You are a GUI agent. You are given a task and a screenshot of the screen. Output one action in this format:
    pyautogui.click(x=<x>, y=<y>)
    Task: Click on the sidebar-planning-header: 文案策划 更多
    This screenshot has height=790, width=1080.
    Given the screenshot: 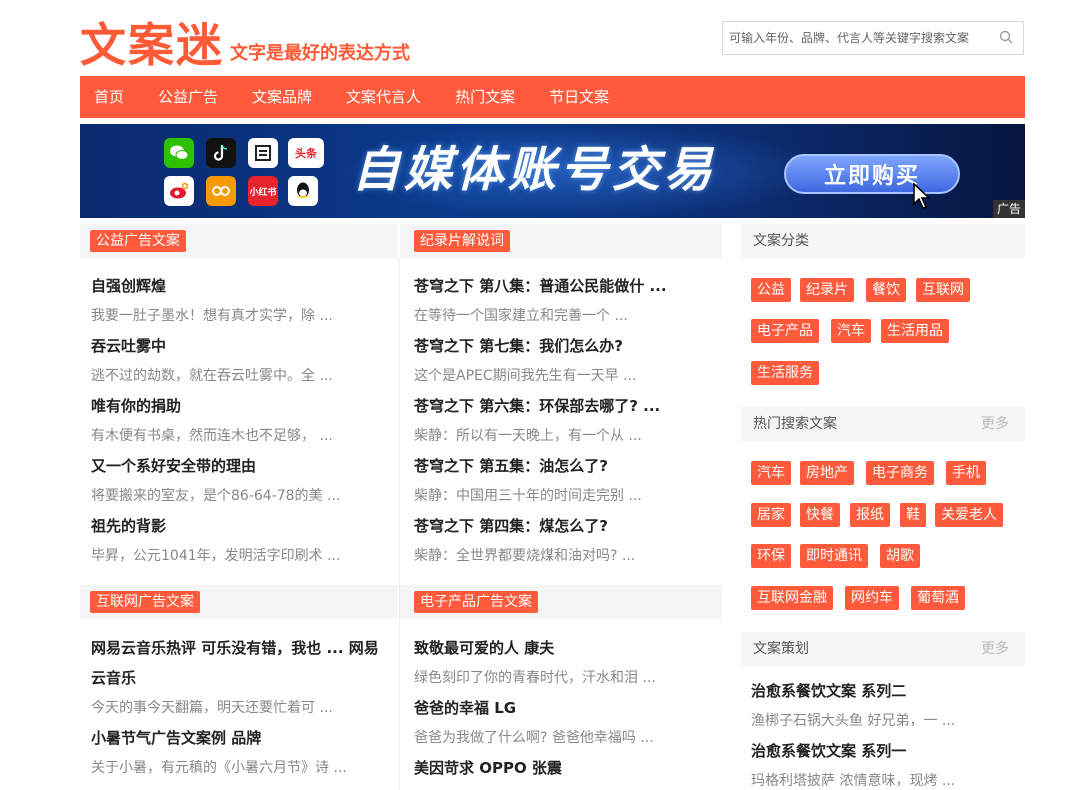 What is the action you would take?
    pyautogui.click(x=883, y=649)
    